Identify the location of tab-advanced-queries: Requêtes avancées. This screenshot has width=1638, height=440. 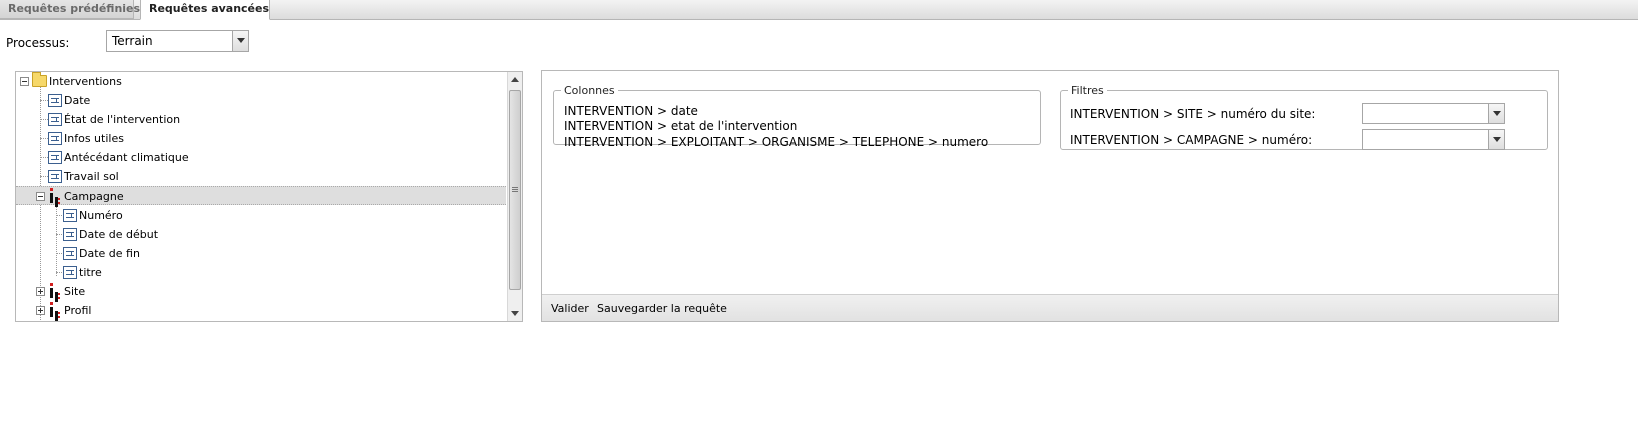
(205, 10).